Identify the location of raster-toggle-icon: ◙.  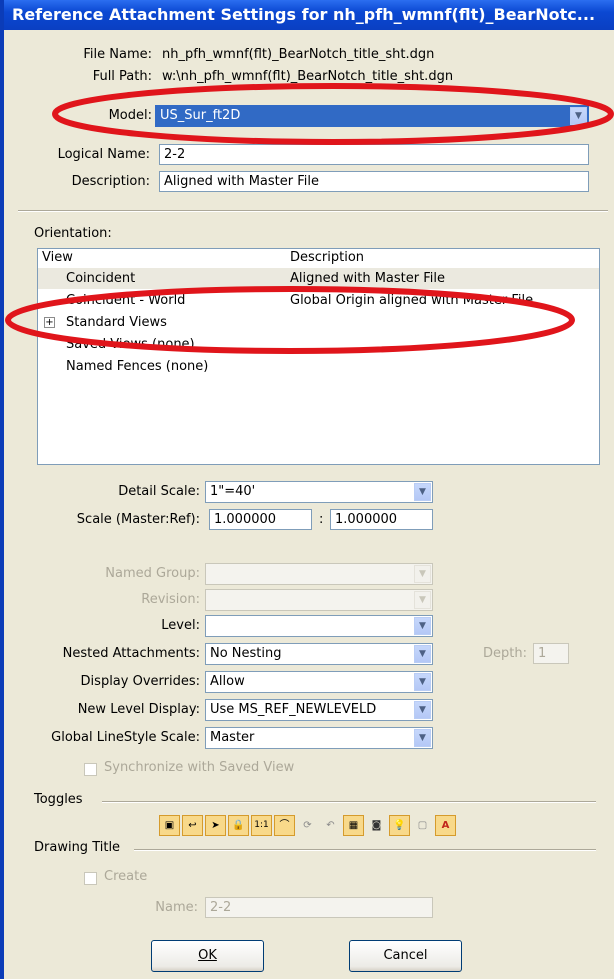
(376, 825).